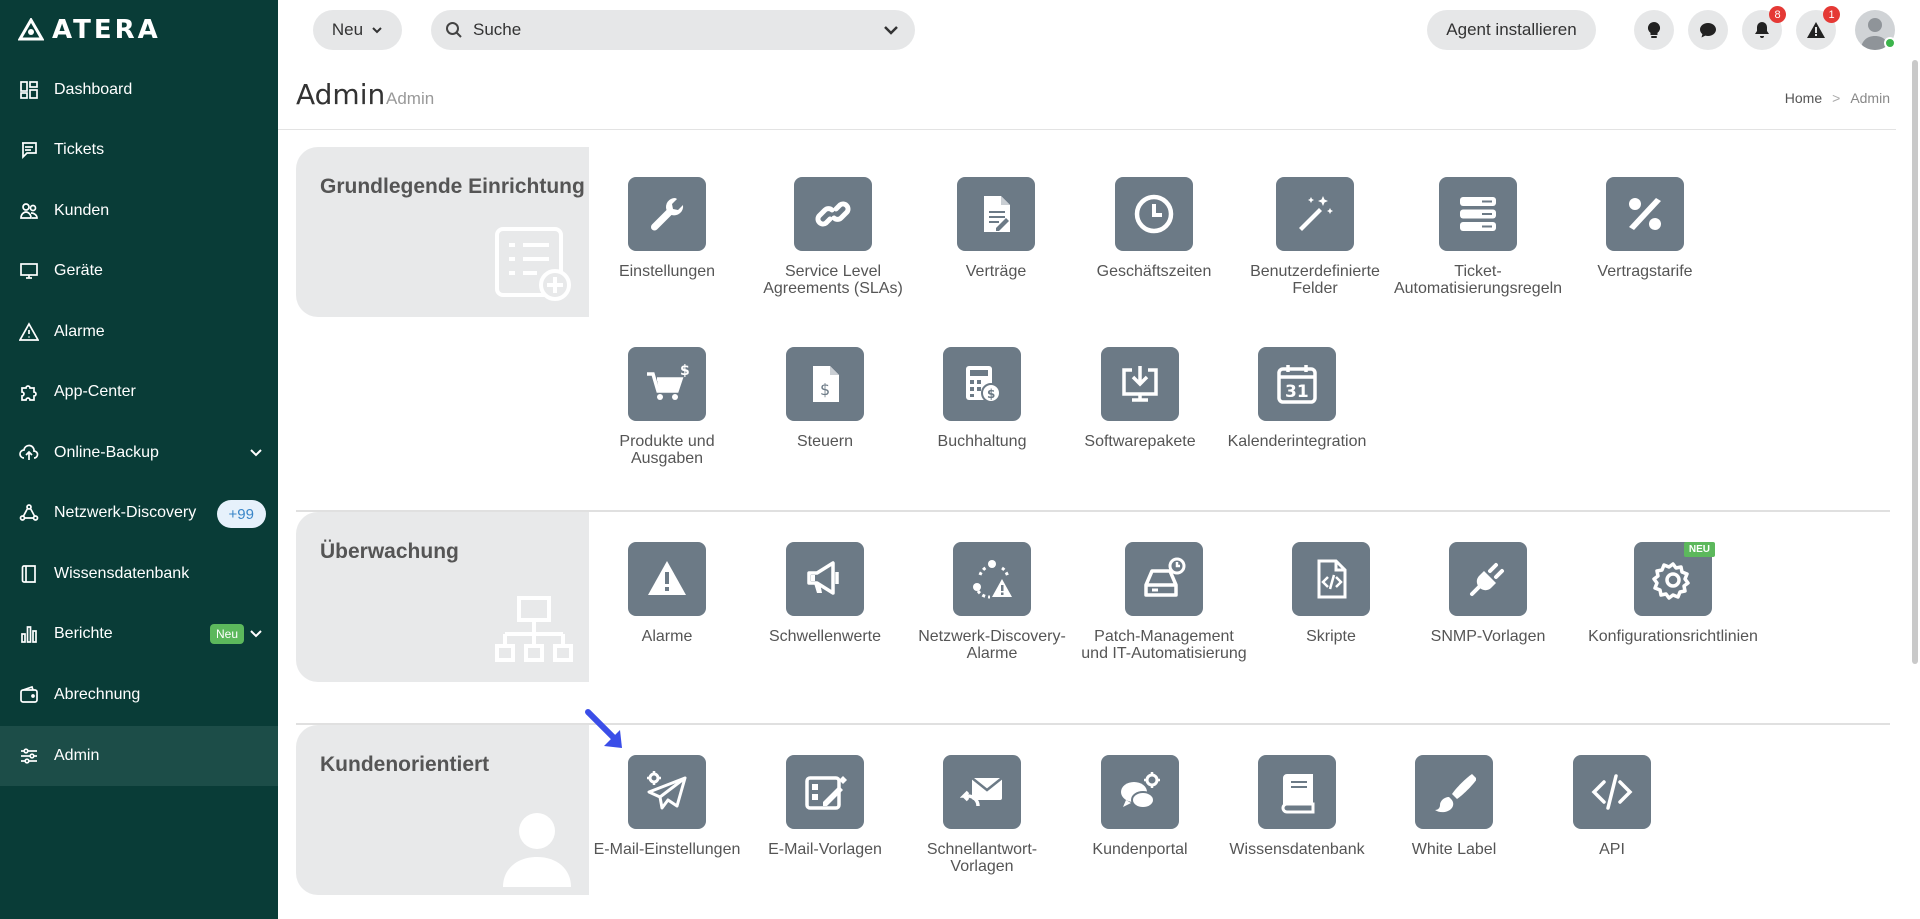  Describe the element at coordinates (442, 810) in the screenshot. I see `section-card: Kundenorientiert` at that location.